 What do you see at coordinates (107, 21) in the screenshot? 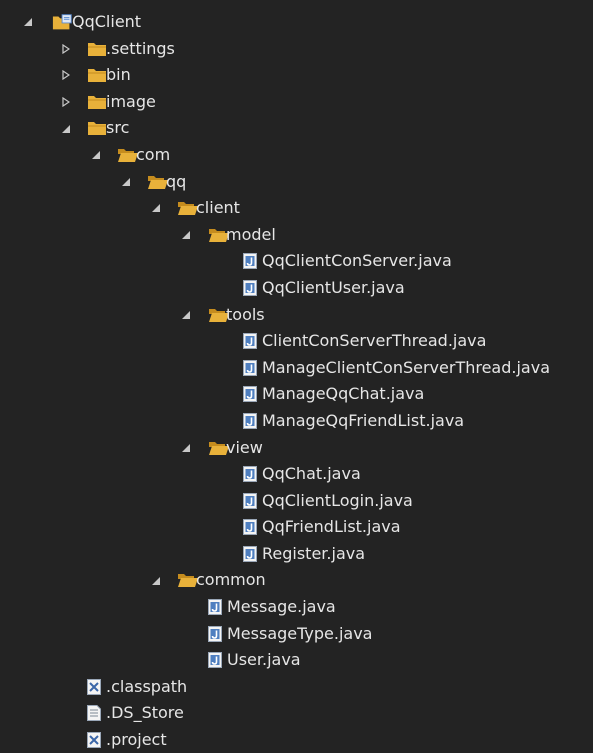
I see `tree-item-label: QqClient` at bounding box center [107, 21].